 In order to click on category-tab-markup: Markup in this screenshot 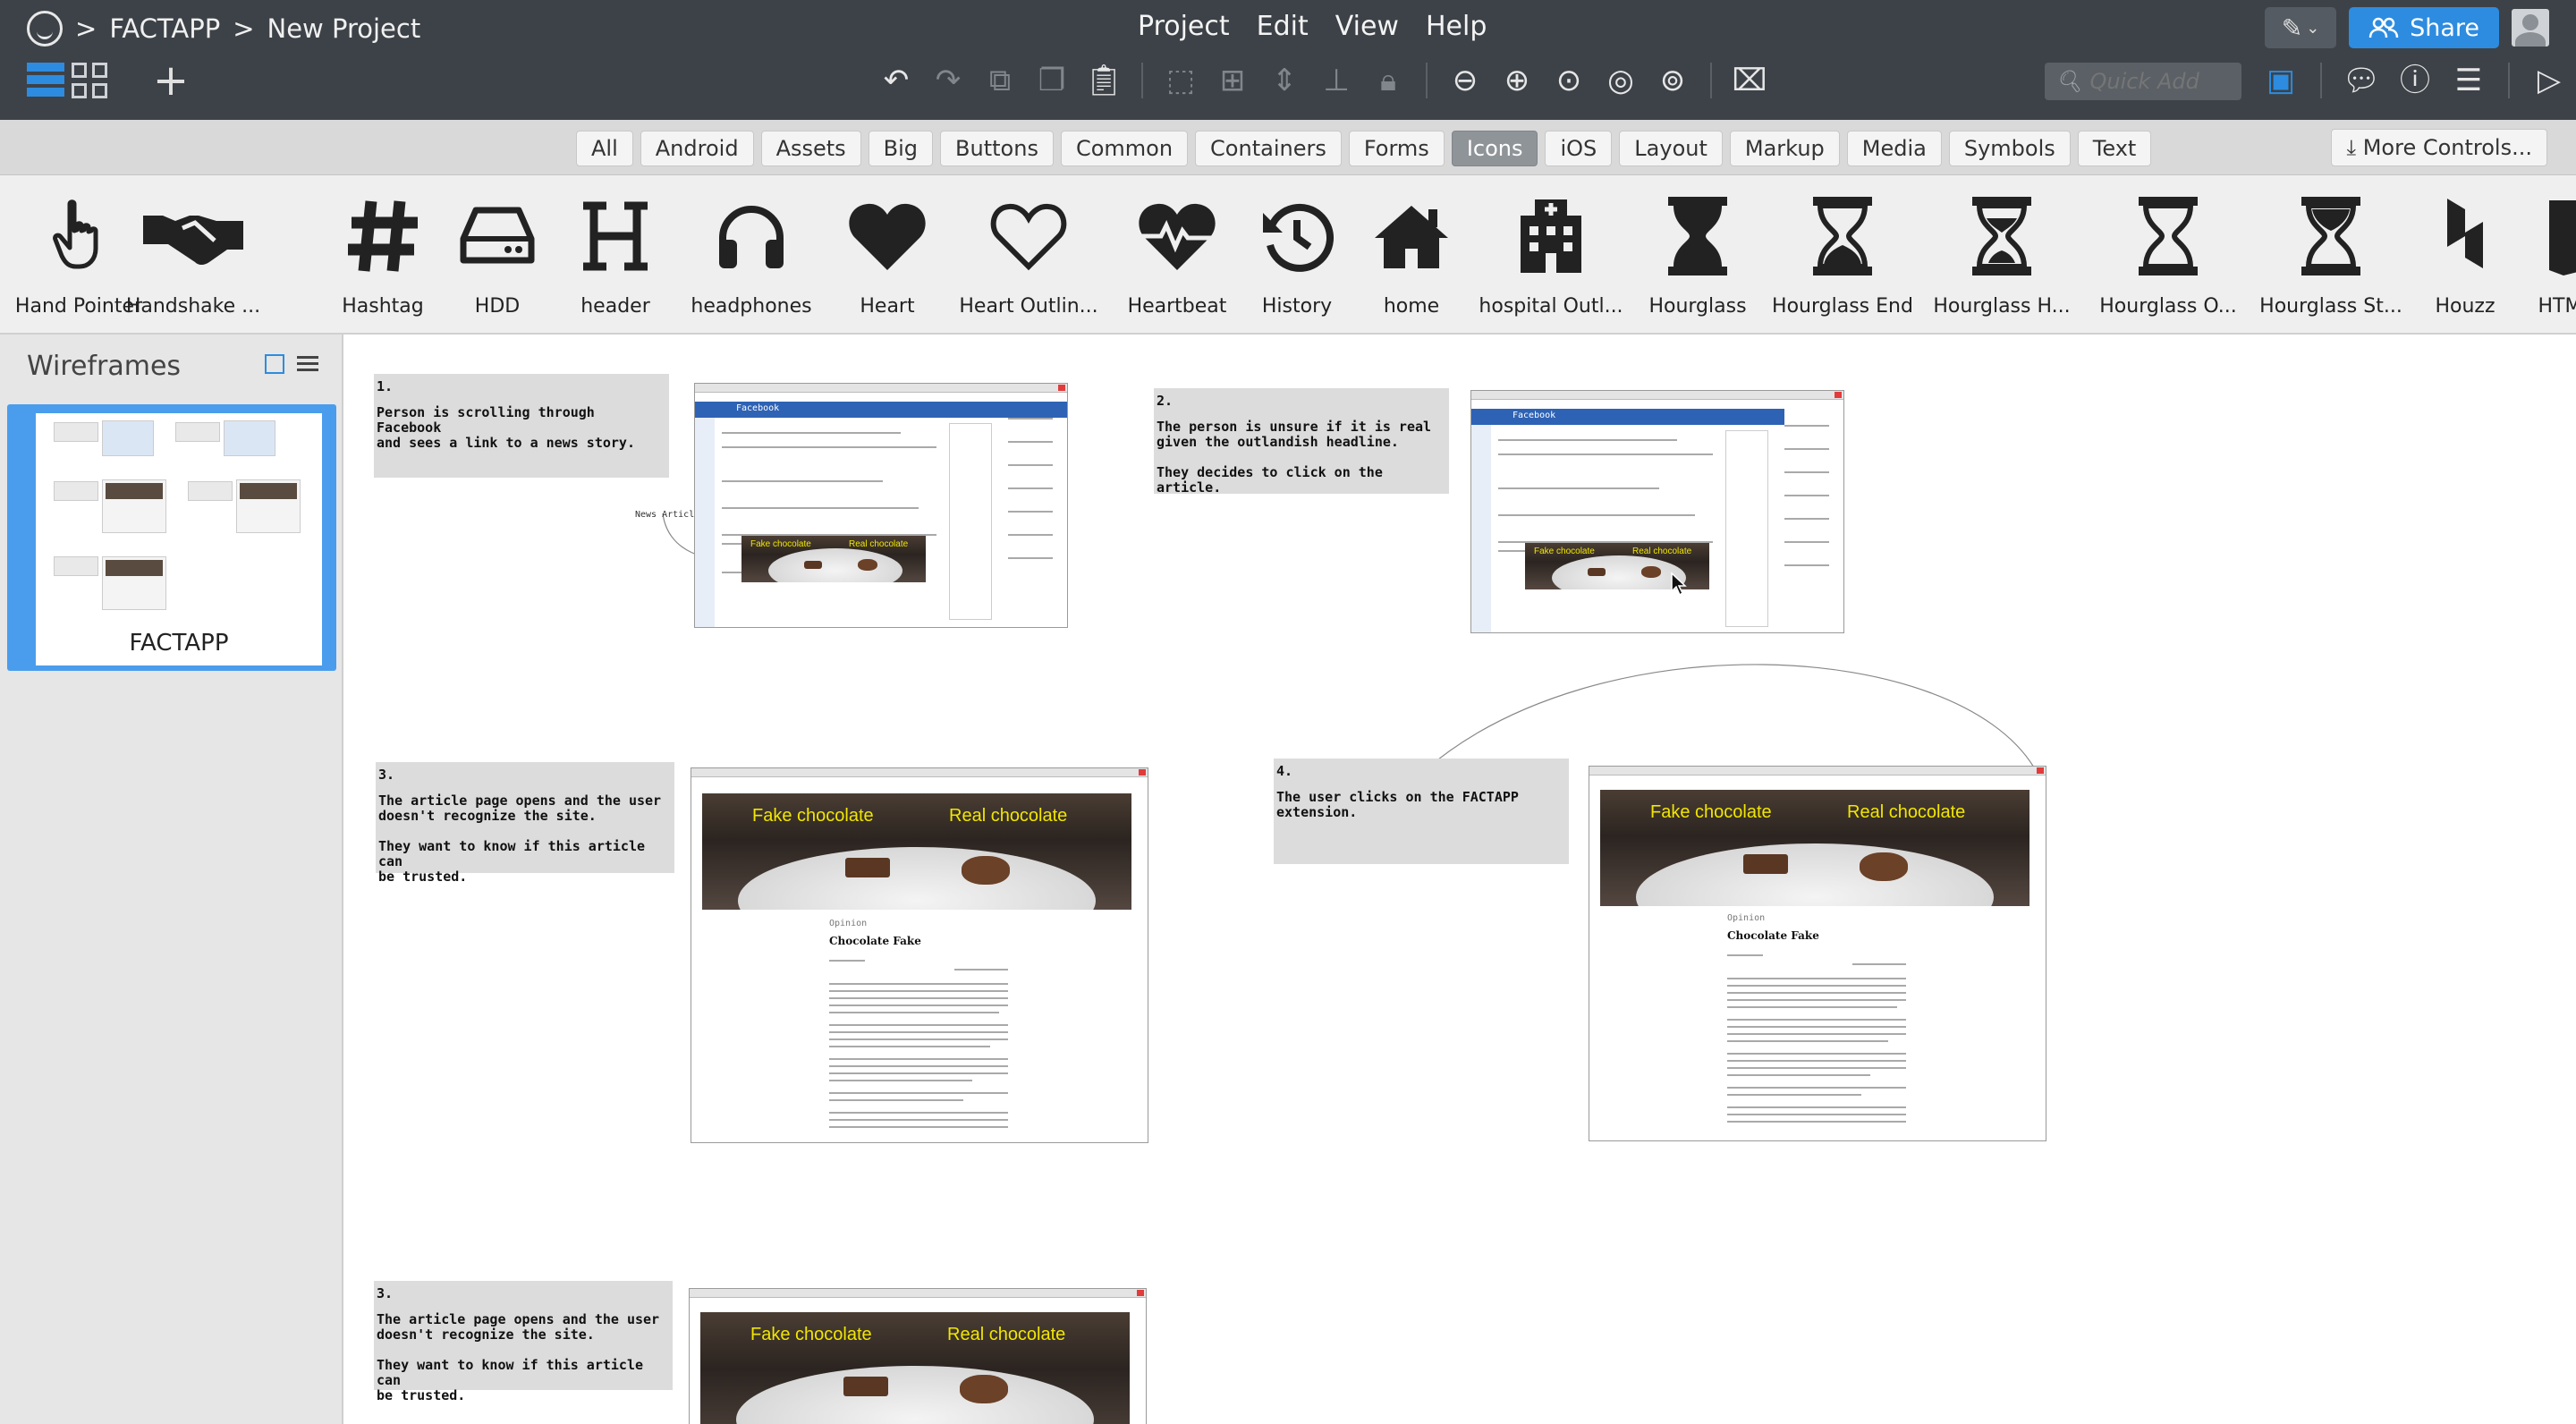, I will do `click(1784, 148)`.